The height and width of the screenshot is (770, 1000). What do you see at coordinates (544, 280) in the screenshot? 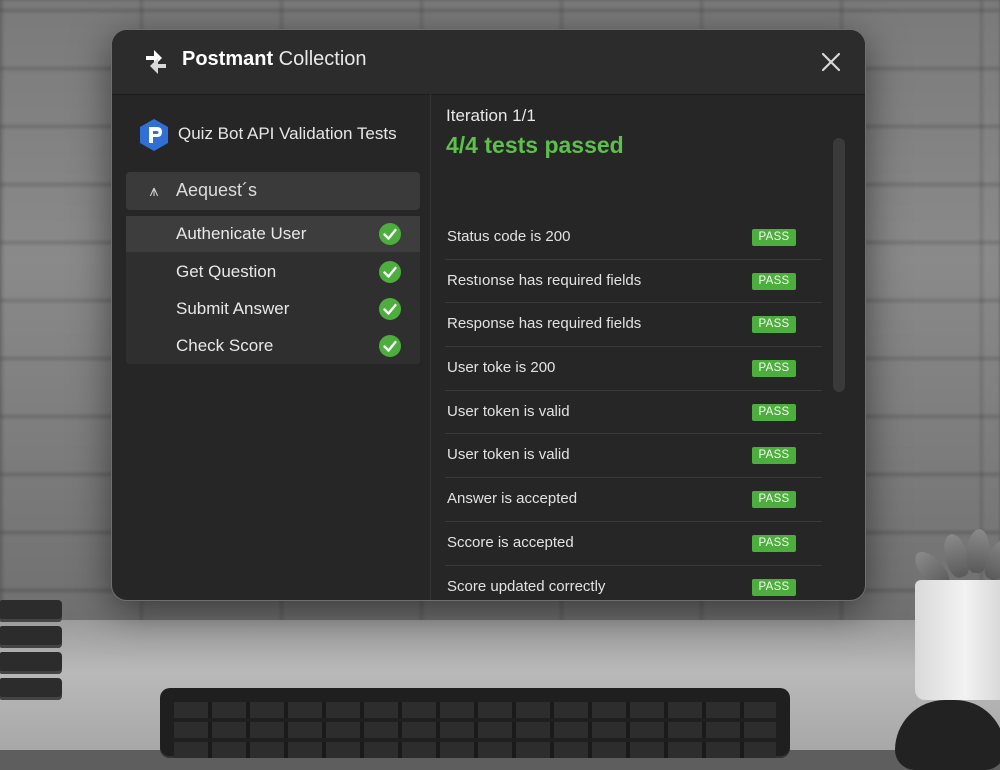
I see `test-name: Restıonse has required fields` at bounding box center [544, 280].